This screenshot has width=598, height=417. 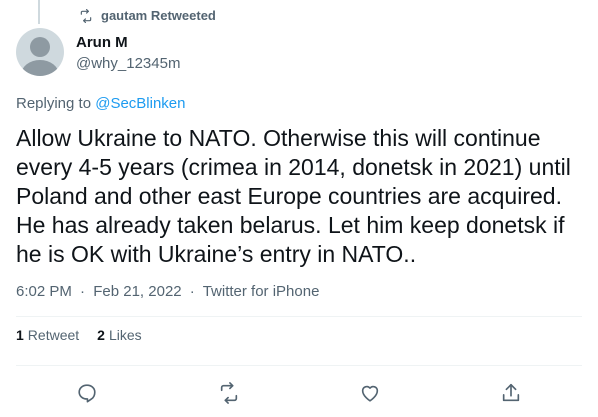 I want to click on mention-link: @SecBlinken, so click(x=140, y=103).